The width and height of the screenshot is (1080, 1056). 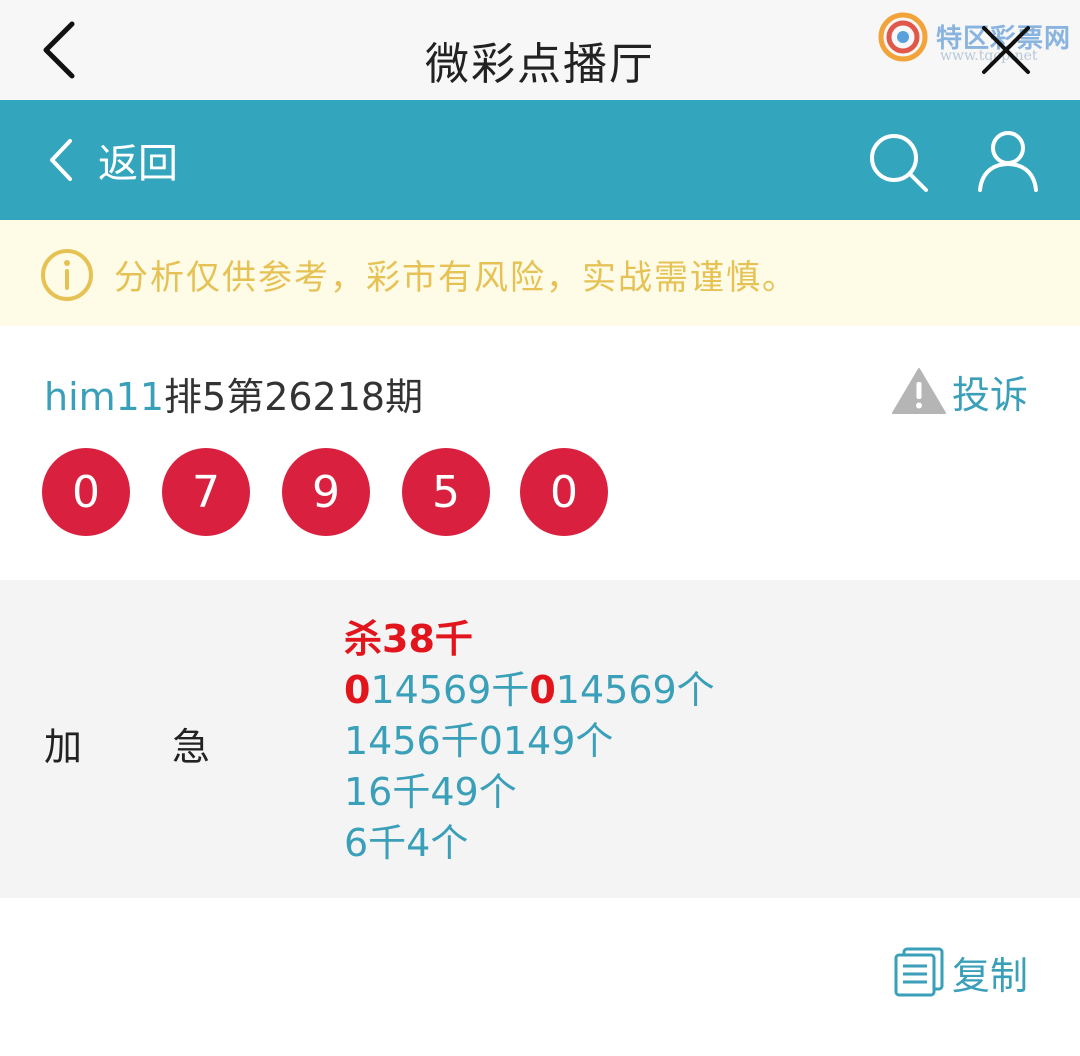 I want to click on kill-line: 杀38千, so click(x=408, y=639).